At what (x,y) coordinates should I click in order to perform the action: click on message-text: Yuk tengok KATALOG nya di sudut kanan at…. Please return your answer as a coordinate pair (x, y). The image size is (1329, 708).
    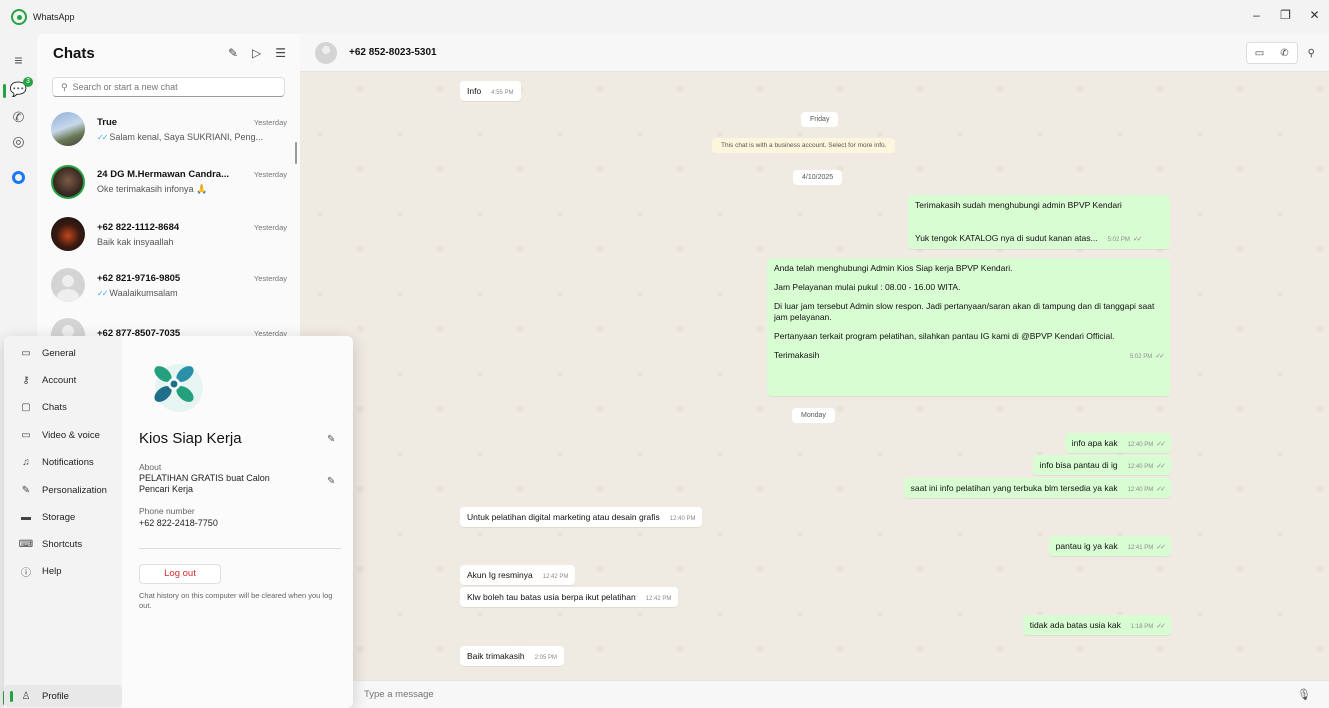
    Looking at the image, I should click on (1006, 238).